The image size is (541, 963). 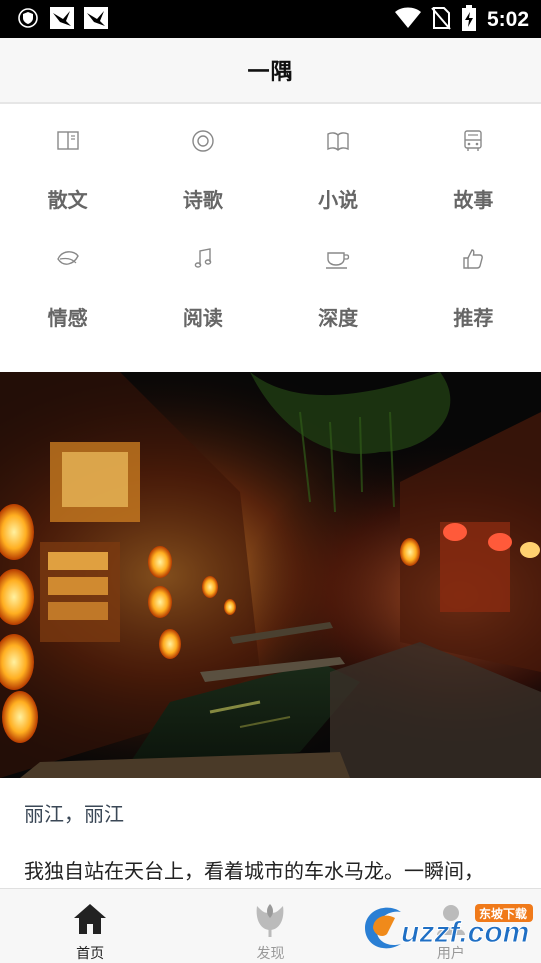 What do you see at coordinates (202, 318) in the screenshot?
I see `category-label: 阅读` at bounding box center [202, 318].